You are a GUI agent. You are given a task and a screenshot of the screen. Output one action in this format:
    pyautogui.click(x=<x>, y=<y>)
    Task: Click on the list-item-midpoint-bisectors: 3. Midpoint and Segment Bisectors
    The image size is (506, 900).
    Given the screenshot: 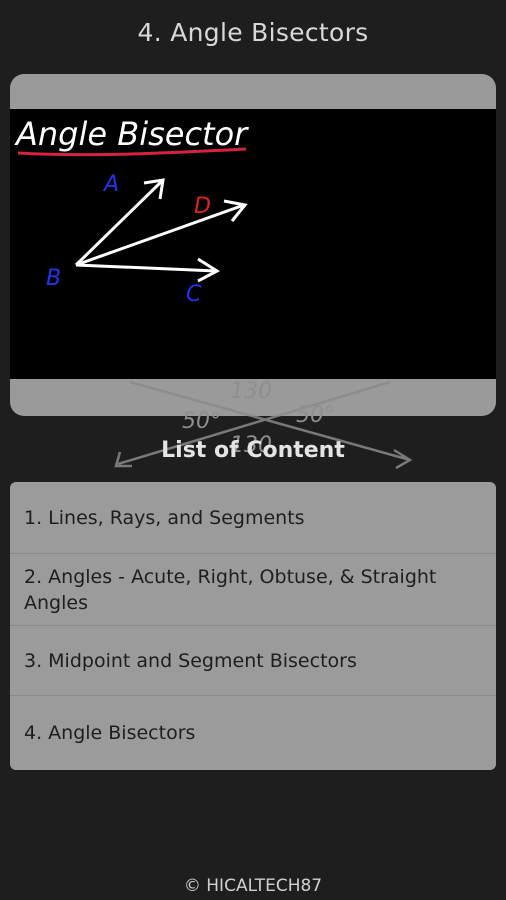 What is the action you would take?
    pyautogui.click(x=253, y=661)
    